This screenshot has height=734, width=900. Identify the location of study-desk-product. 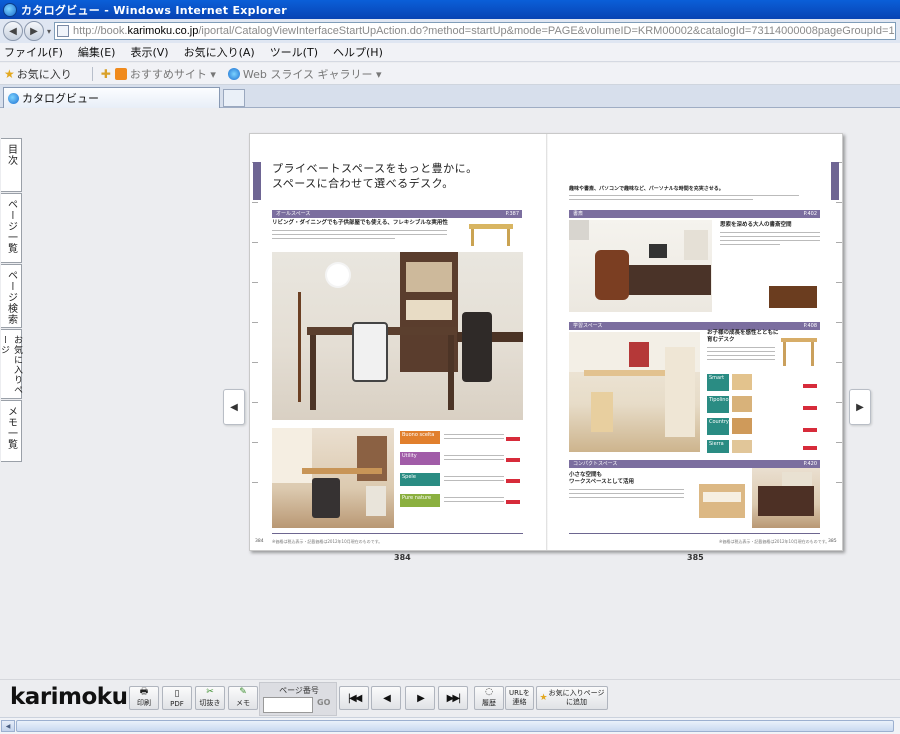
(793, 296).